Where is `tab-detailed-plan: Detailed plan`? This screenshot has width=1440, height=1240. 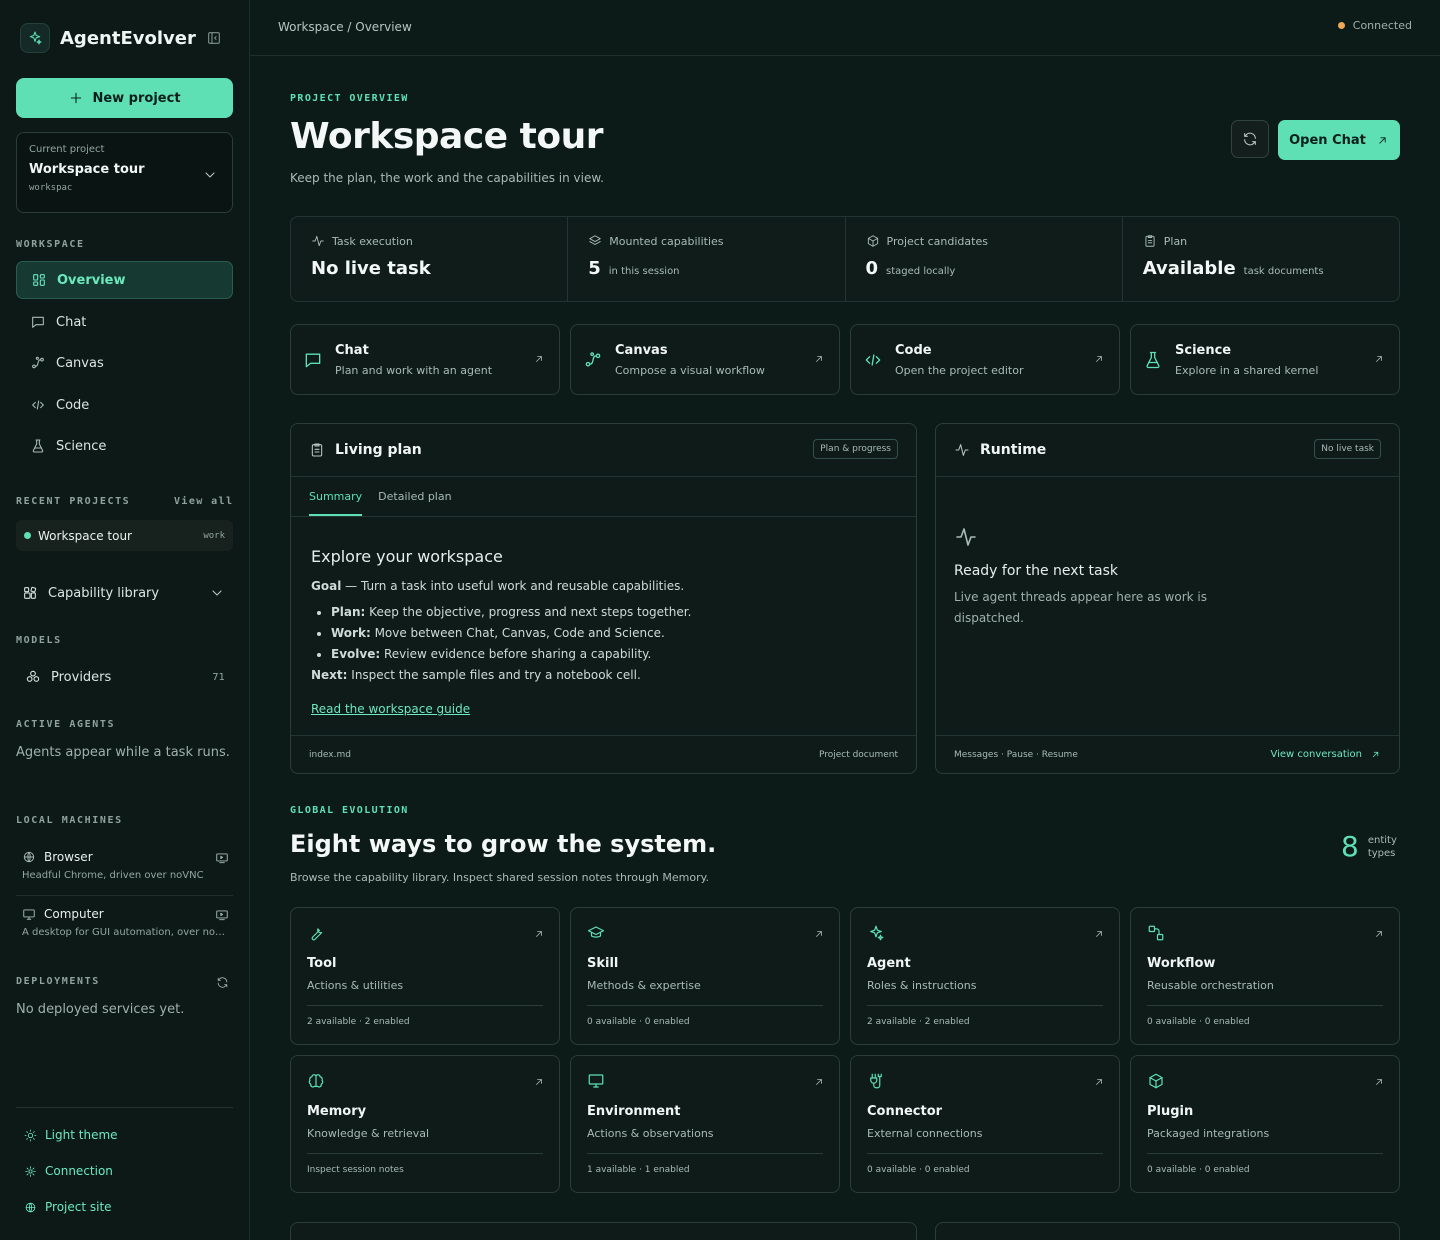 tab-detailed-plan: Detailed plan is located at coordinates (414, 496).